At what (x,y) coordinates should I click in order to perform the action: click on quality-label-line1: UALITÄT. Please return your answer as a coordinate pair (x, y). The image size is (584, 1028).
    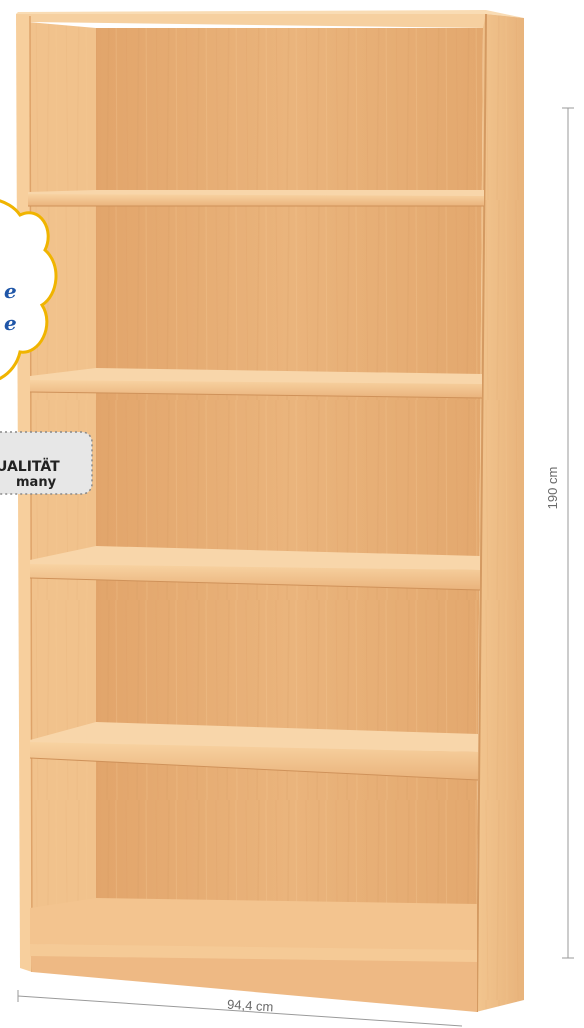
    Looking at the image, I should click on (30, 466).